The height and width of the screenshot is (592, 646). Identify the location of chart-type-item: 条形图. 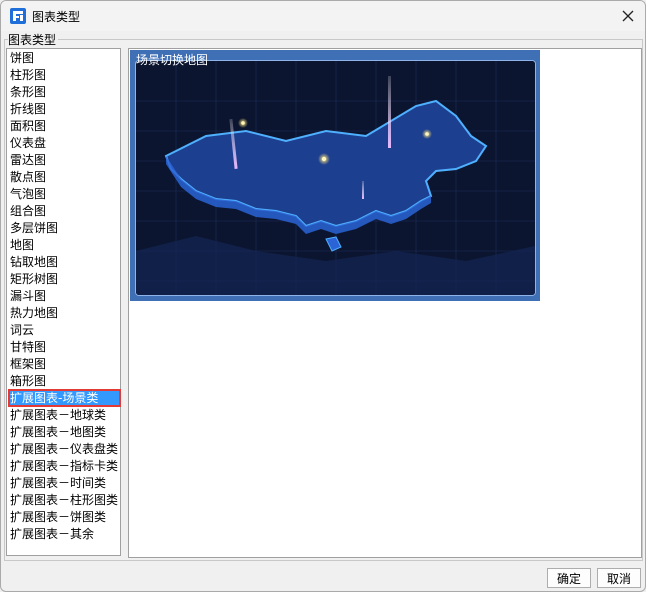
(64, 92).